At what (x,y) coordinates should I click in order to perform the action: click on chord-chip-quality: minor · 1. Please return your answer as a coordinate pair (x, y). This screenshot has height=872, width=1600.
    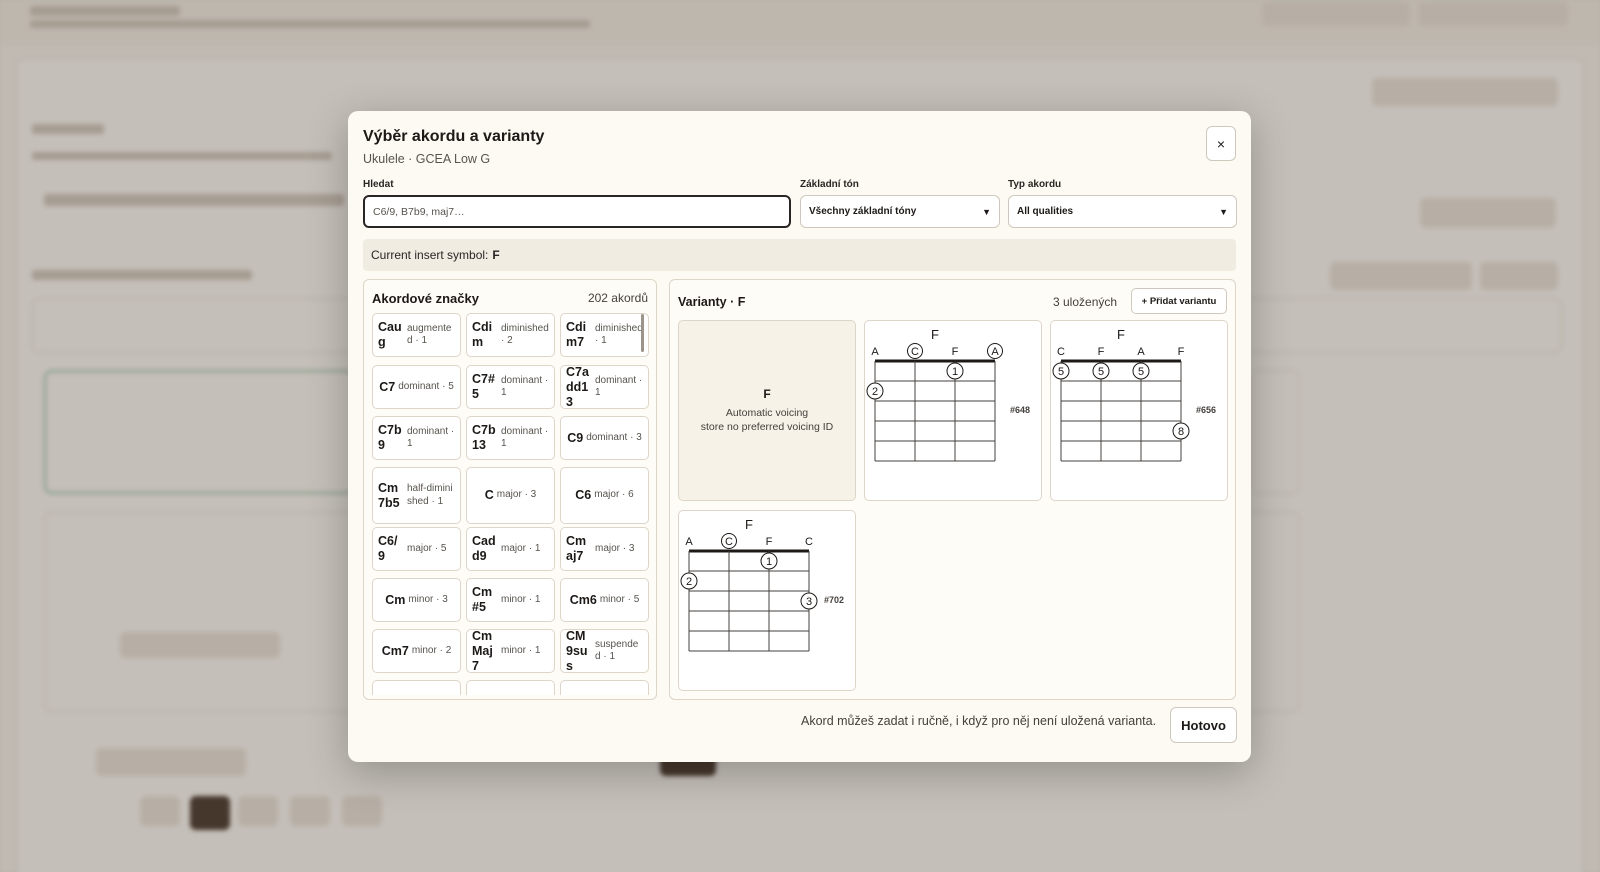
    Looking at the image, I should click on (521, 599).